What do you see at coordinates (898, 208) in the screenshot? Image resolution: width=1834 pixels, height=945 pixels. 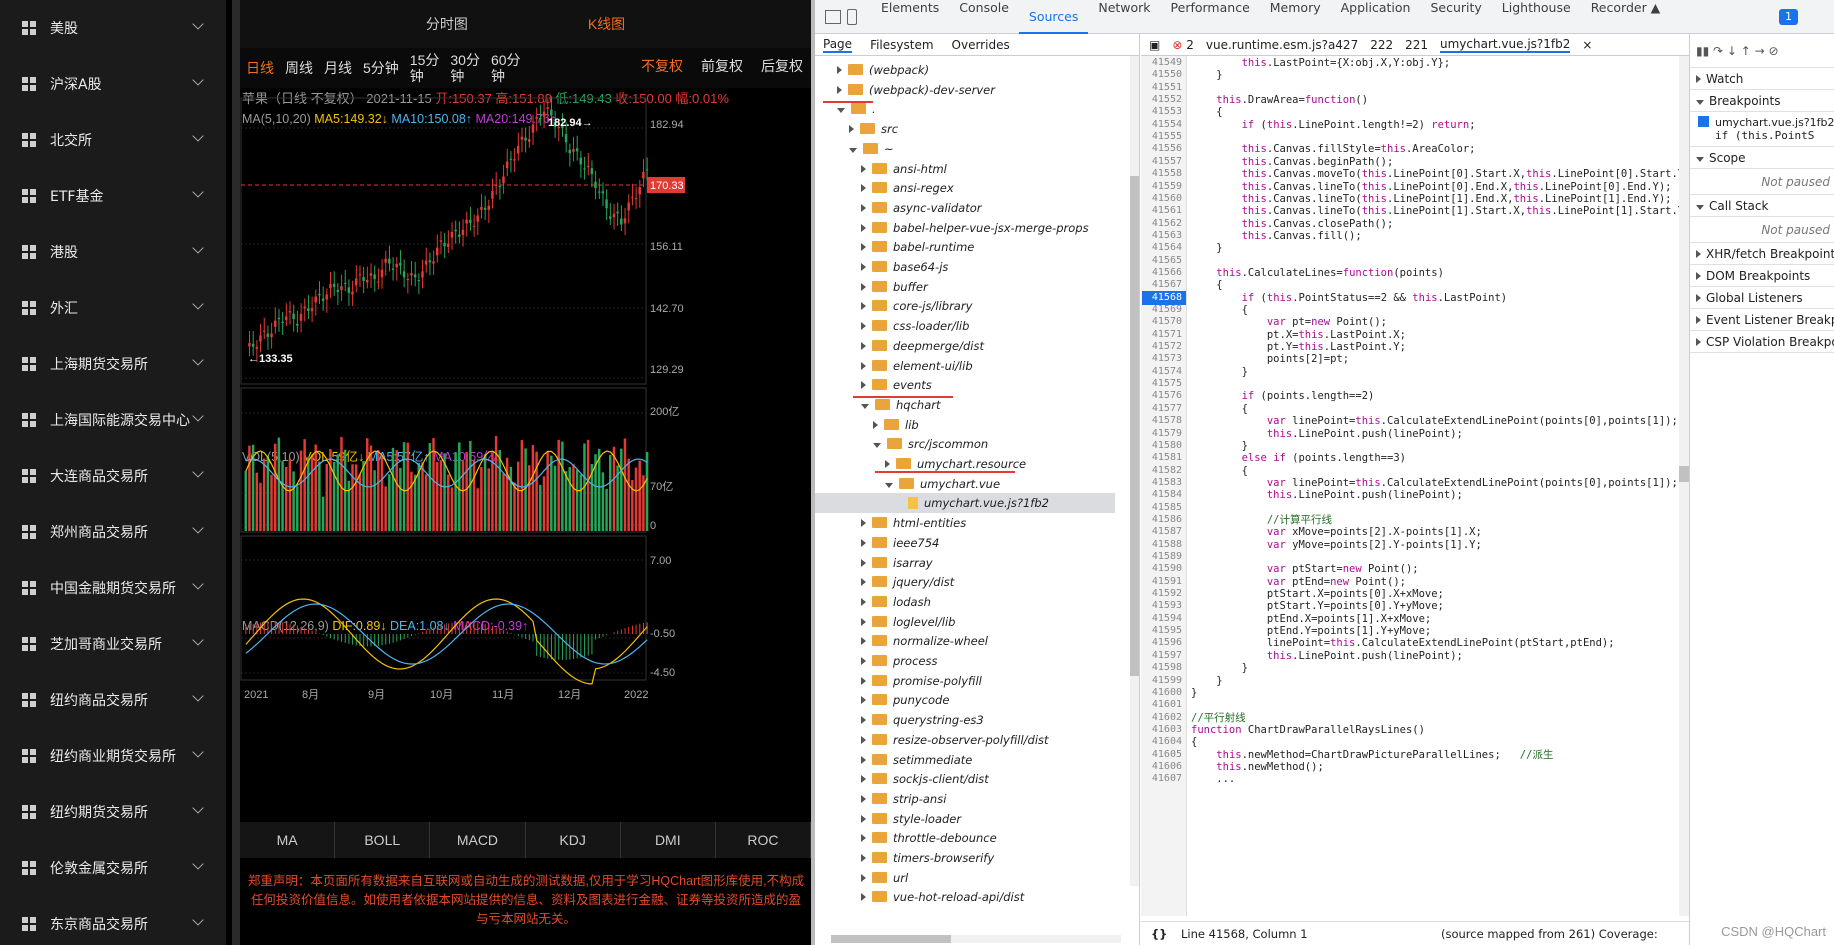 I see `file-tree-item: async-validator` at bounding box center [898, 208].